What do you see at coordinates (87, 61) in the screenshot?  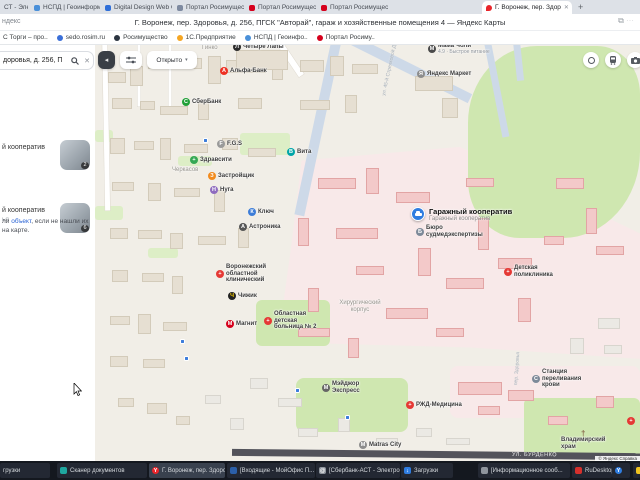 I see `search-clear-icon: ✕` at bounding box center [87, 61].